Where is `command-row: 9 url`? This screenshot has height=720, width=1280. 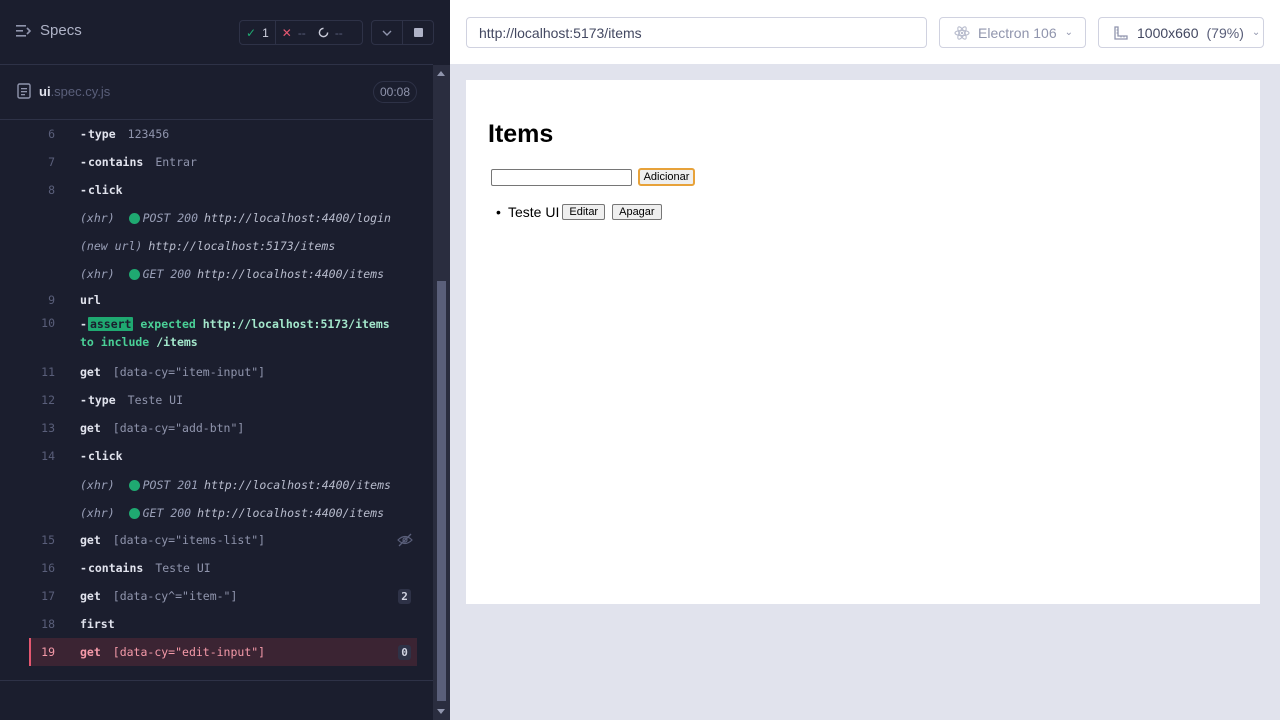 command-row: 9 url is located at coordinates (223, 300).